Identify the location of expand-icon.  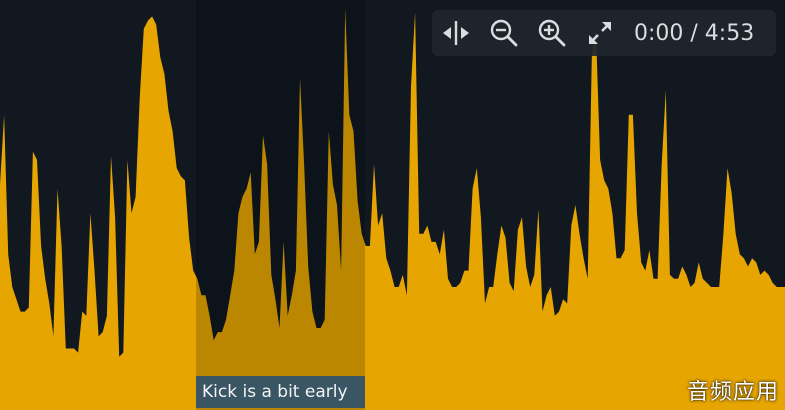
(600, 33).